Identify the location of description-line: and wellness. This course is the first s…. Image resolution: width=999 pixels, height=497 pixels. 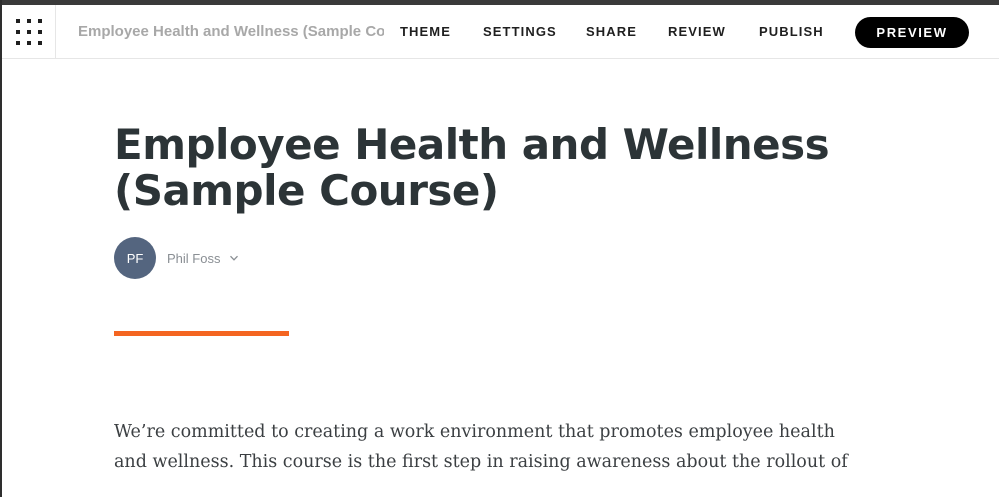
(481, 462).